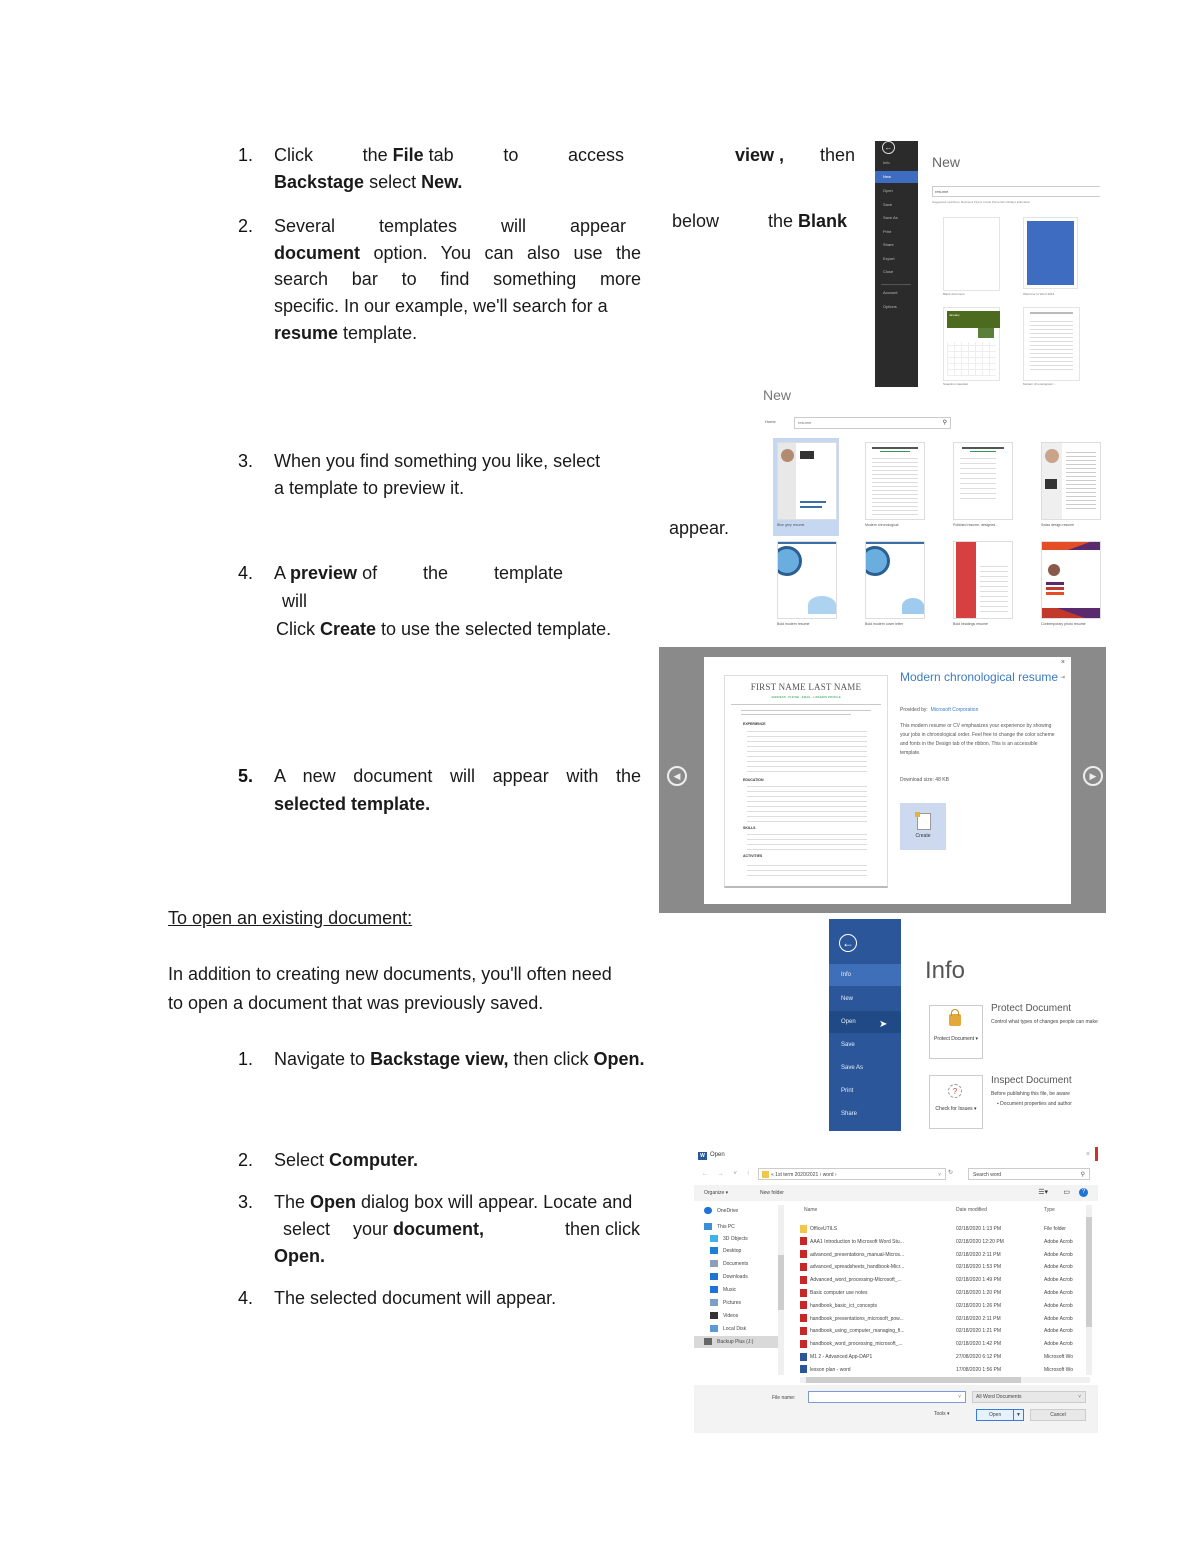 The width and height of the screenshot is (1200, 1553). What do you see at coordinates (1049, 1210) in the screenshot?
I see `column-type: Type` at bounding box center [1049, 1210].